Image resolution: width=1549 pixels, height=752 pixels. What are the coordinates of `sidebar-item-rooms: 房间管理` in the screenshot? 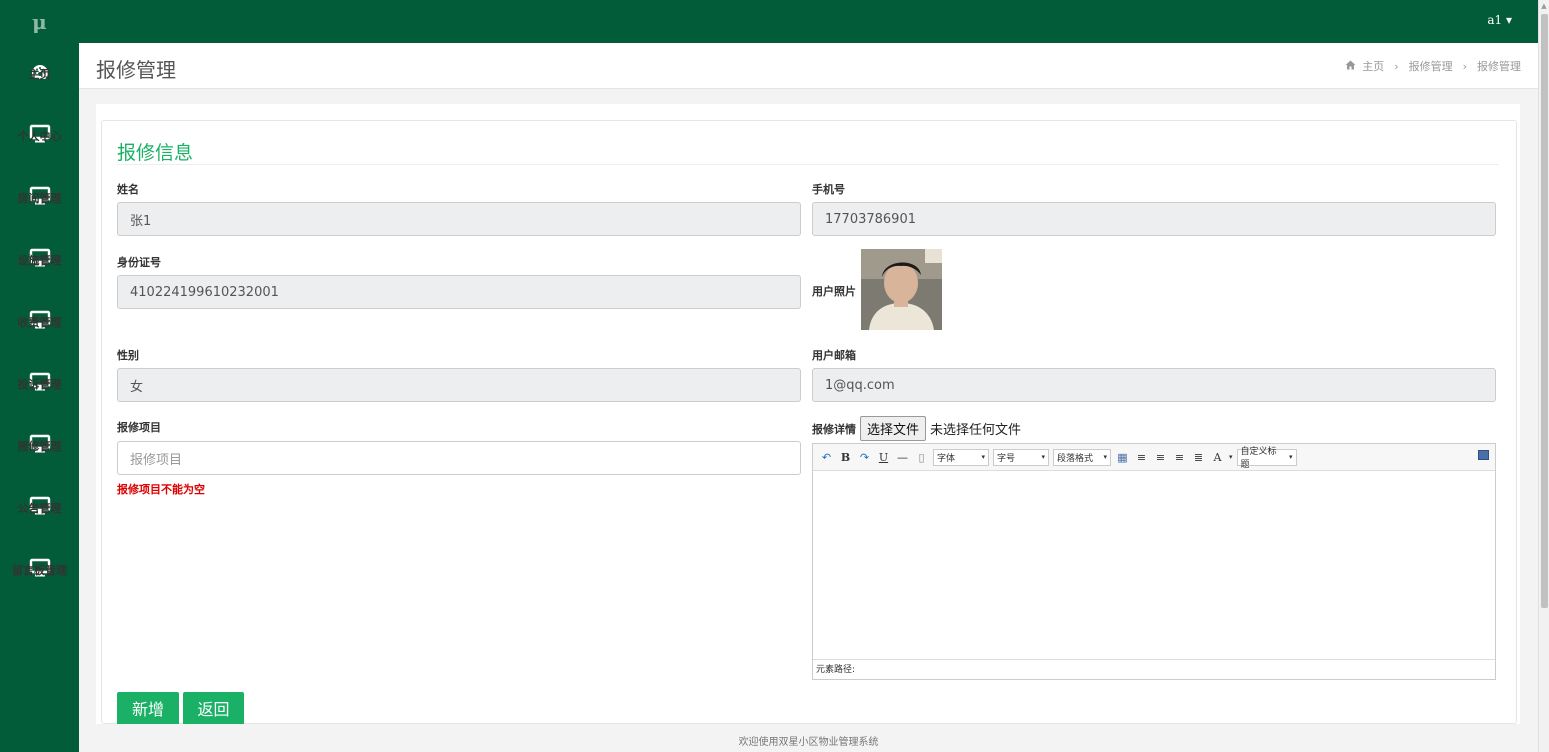 It's located at (39, 198).